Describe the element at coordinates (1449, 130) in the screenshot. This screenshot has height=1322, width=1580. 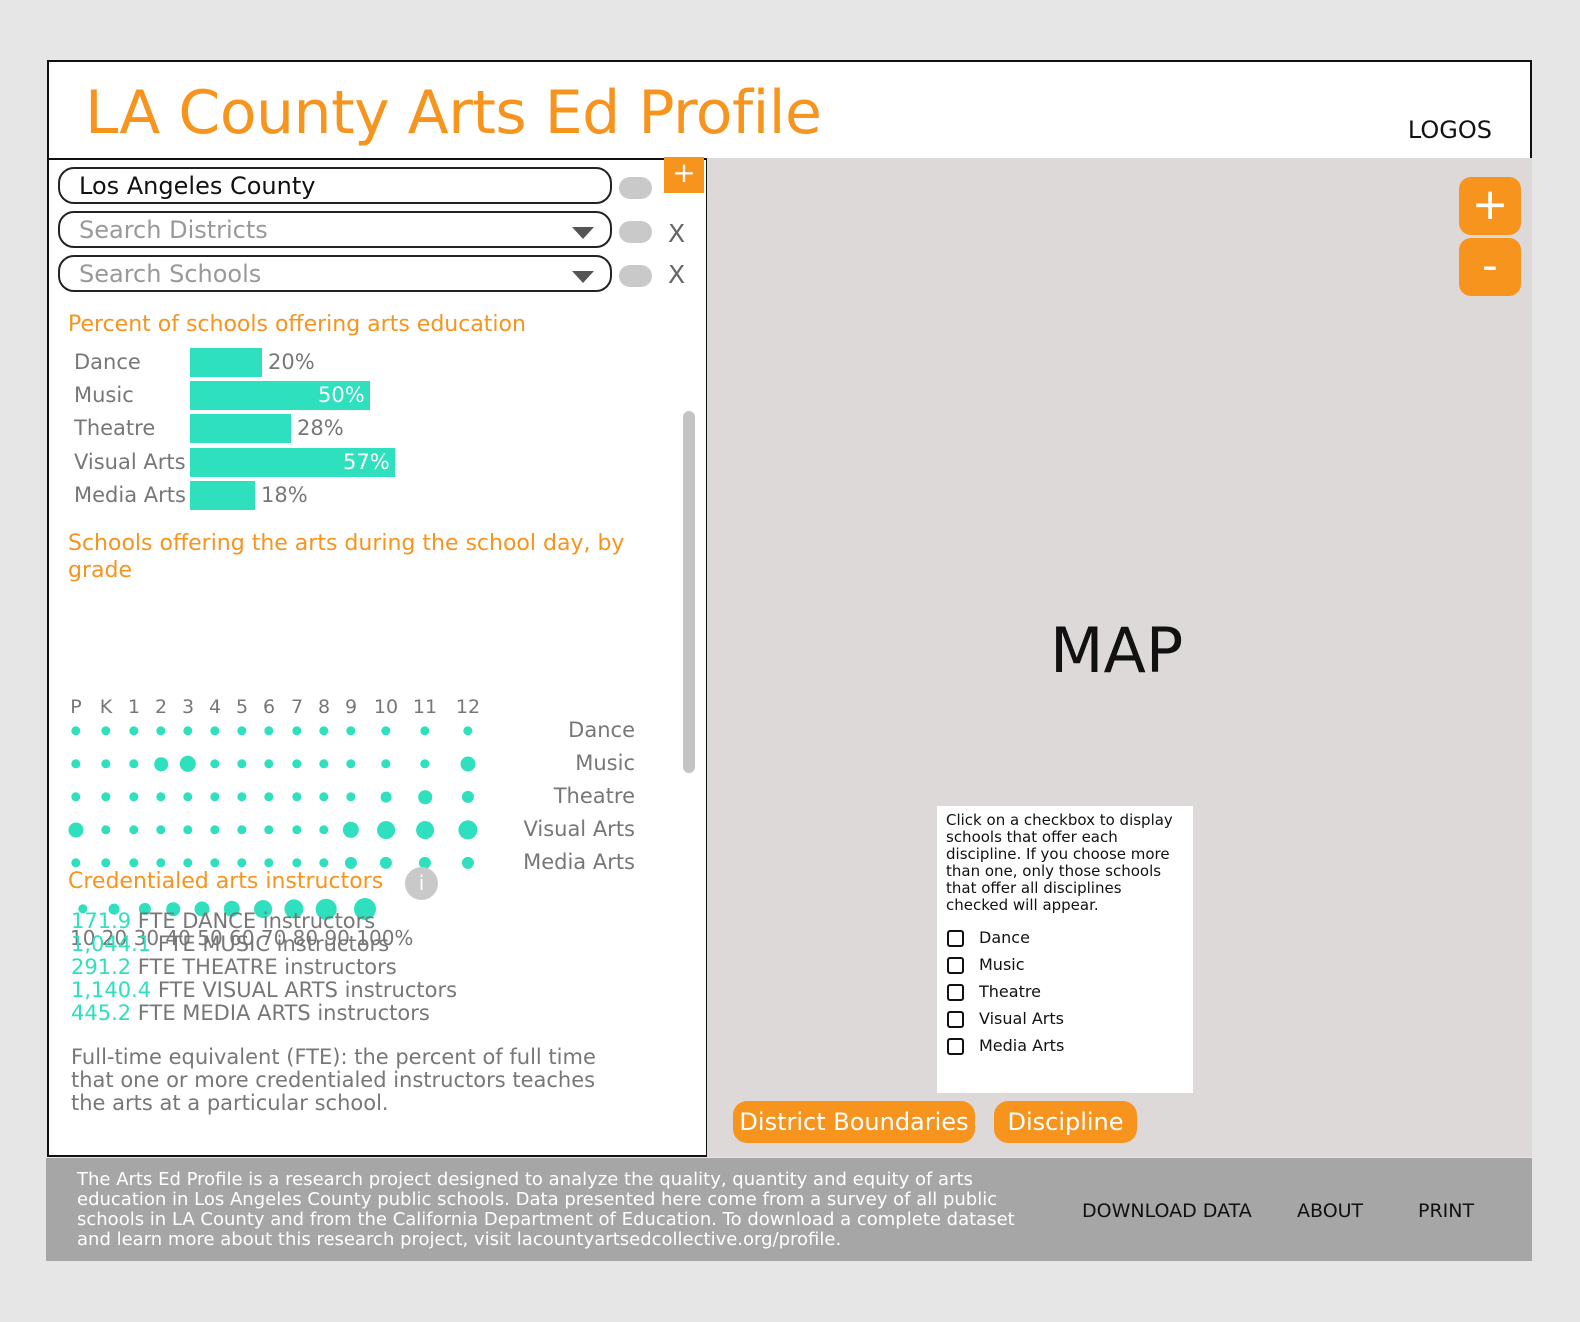
I see `logos-placeholder: LOGOS` at that location.